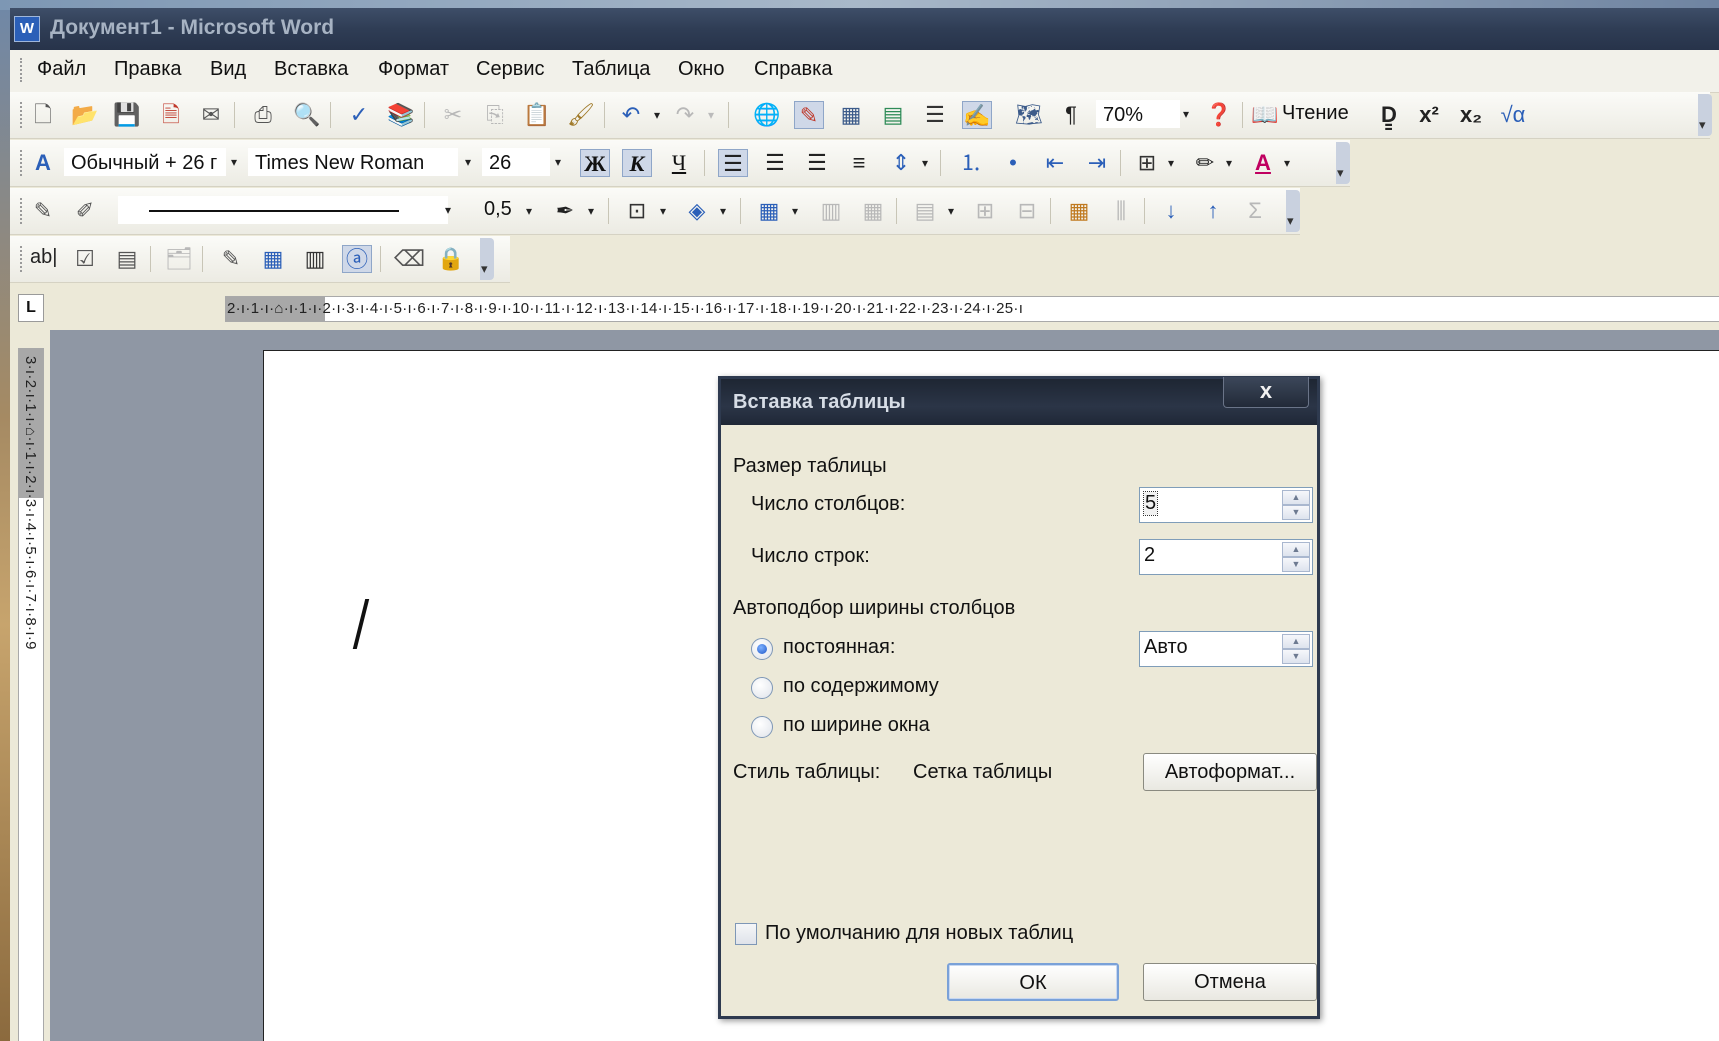 This screenshot has width=1719, height=1041. Describe the element at coordinates (1263, 163) in the screenshot. I see `font-color-icon: A` at that location.